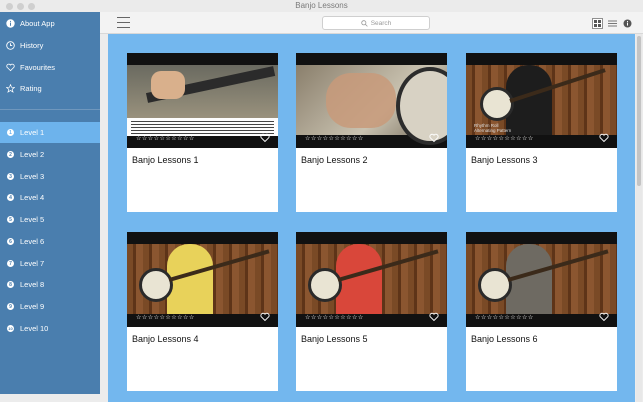  I want to click on sidebar-item-label: Level 5, so click(32, 219).